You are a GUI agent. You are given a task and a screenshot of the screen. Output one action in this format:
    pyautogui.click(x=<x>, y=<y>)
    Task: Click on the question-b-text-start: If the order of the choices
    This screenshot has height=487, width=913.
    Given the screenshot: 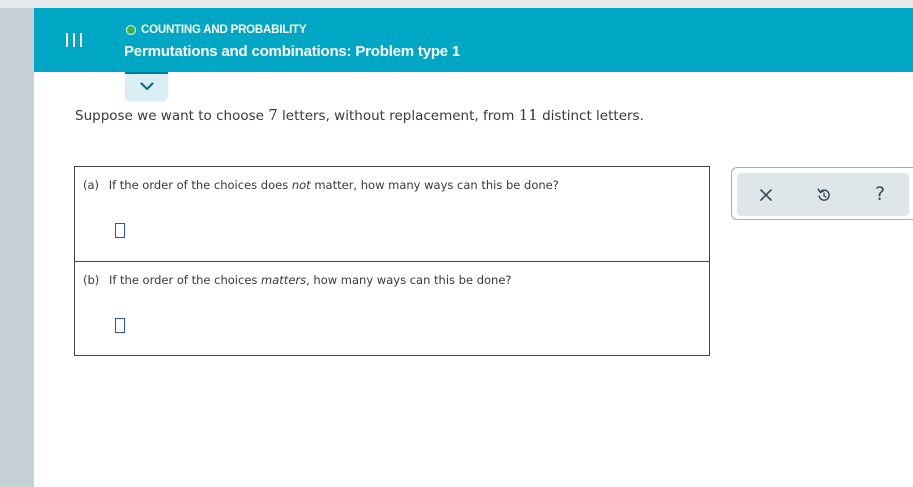 What is the action you would take?
    pyautogui.click(x=185, y=280)
    